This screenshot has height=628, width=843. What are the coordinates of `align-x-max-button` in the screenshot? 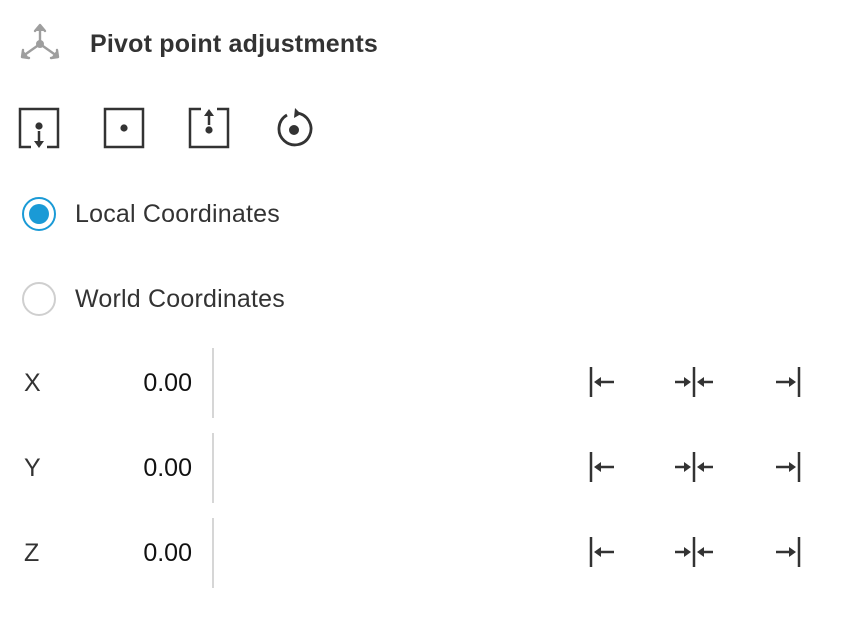 It's located at (788, 383).